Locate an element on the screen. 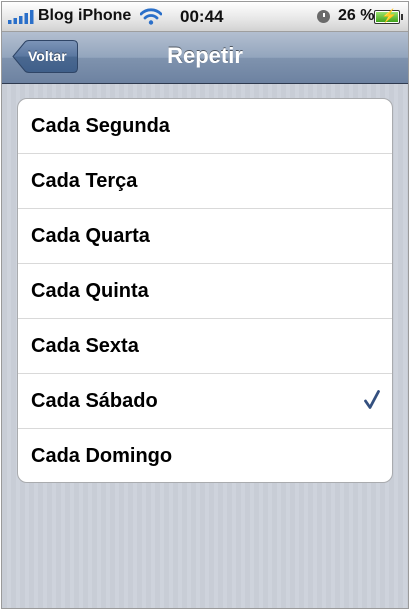 The height and width of the screenshot is (610, 410). option-label: Cada Terça is located at coordinates (84, 181).